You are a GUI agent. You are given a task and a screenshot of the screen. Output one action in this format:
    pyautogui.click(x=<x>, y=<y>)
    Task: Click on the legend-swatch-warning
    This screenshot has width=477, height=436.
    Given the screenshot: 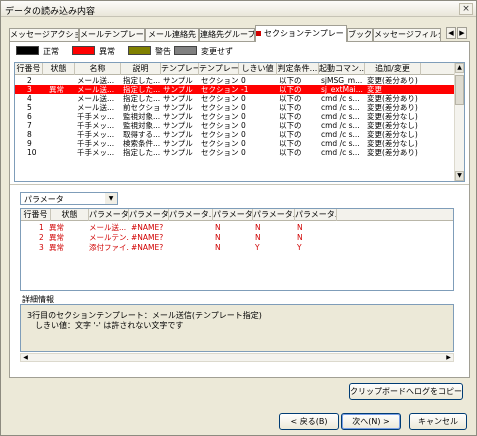 What is the action you would take?
    pyautogui.click(x=139, y=50)
    